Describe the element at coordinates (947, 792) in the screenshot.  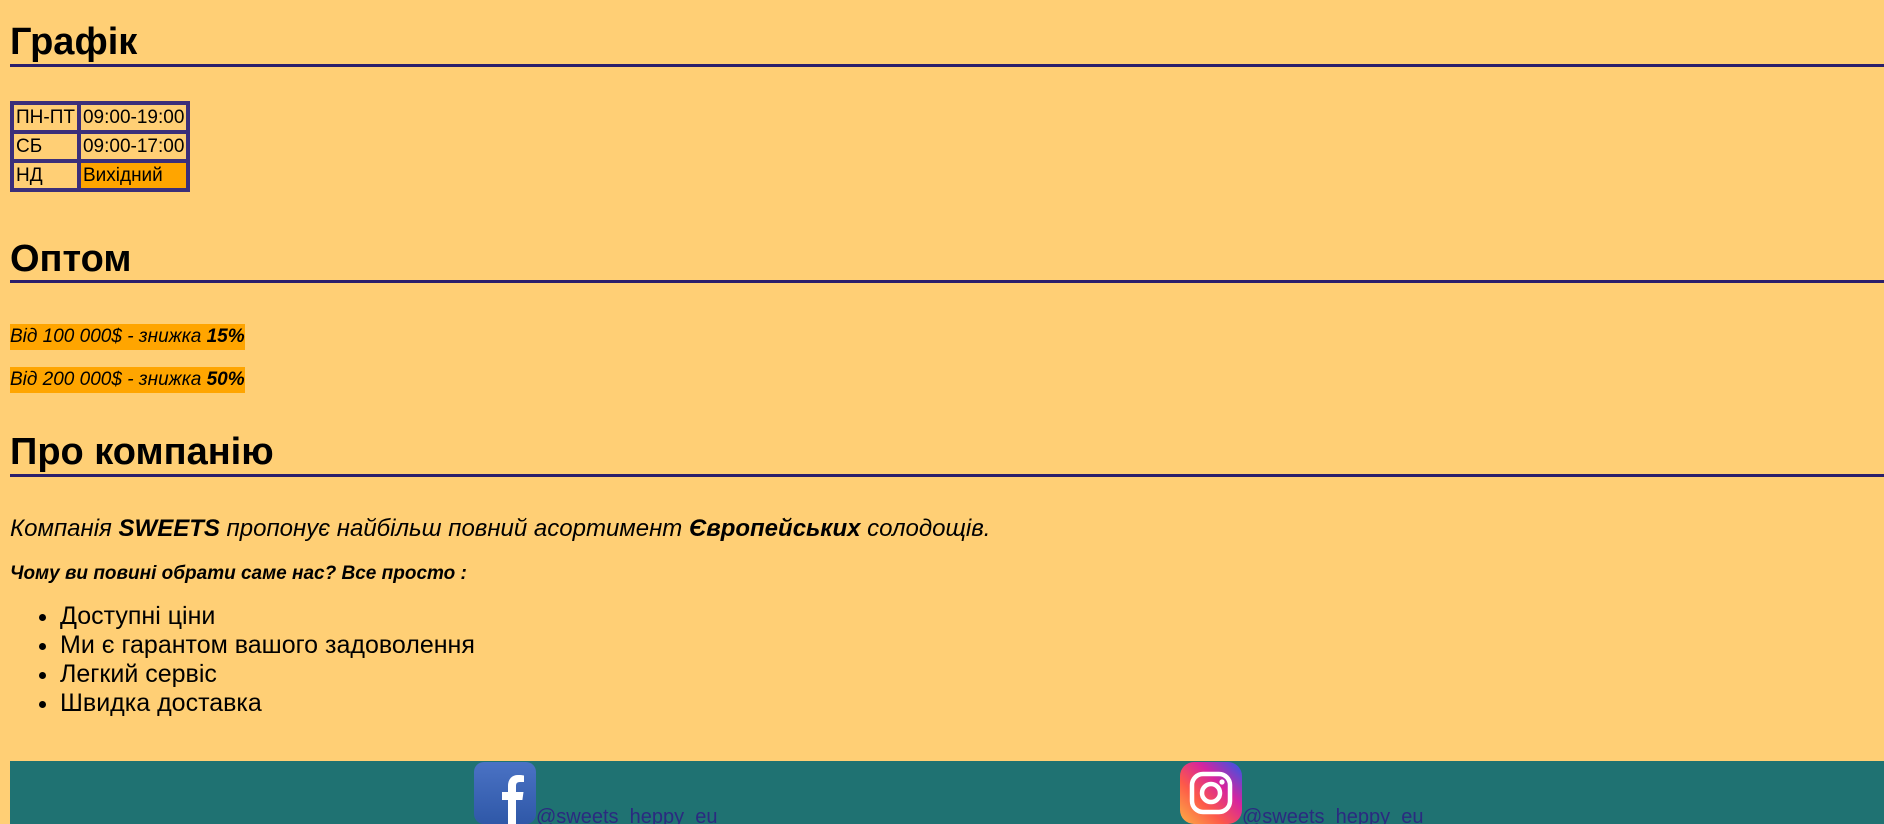
I see `footer: @sweets_heppy_eu @sweets_heppy_eu` at that location.